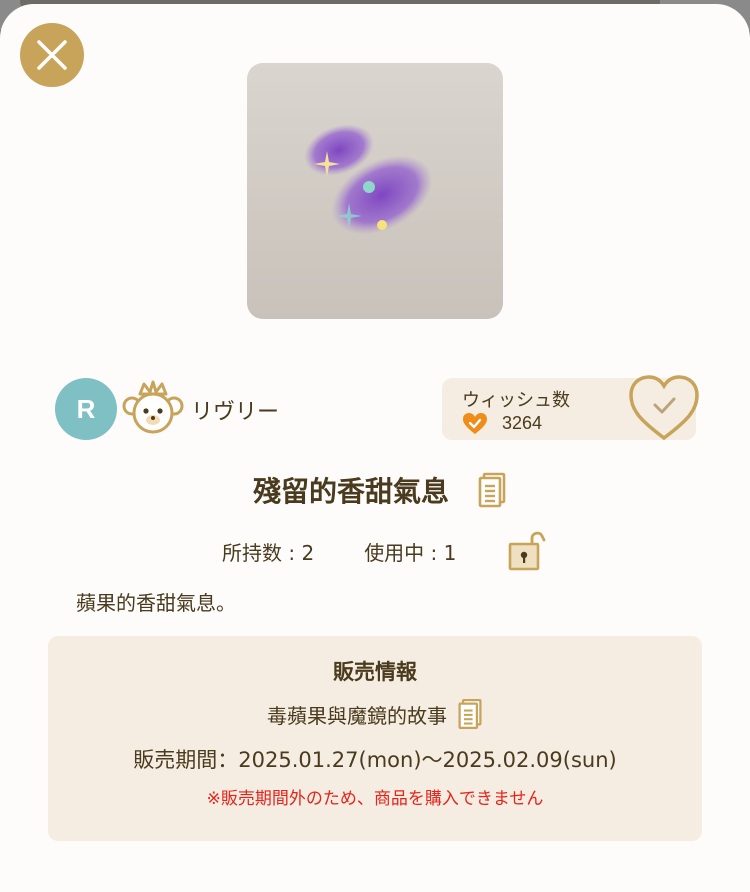 The width and height of the screenshot is (750, 892). I want to click on sale-warning: ※販売期間外のため、商品を購入できません, so click(375, 799).